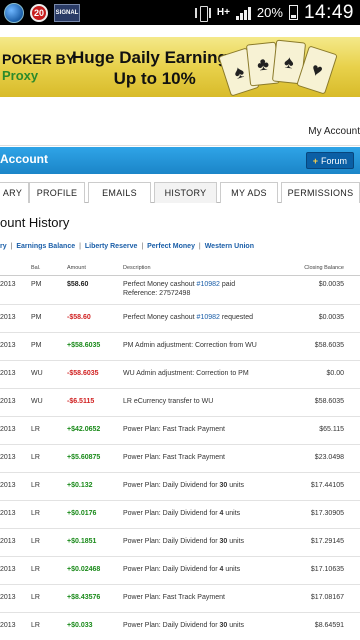  I want to click on page-title: ount History, so click(35, 222).